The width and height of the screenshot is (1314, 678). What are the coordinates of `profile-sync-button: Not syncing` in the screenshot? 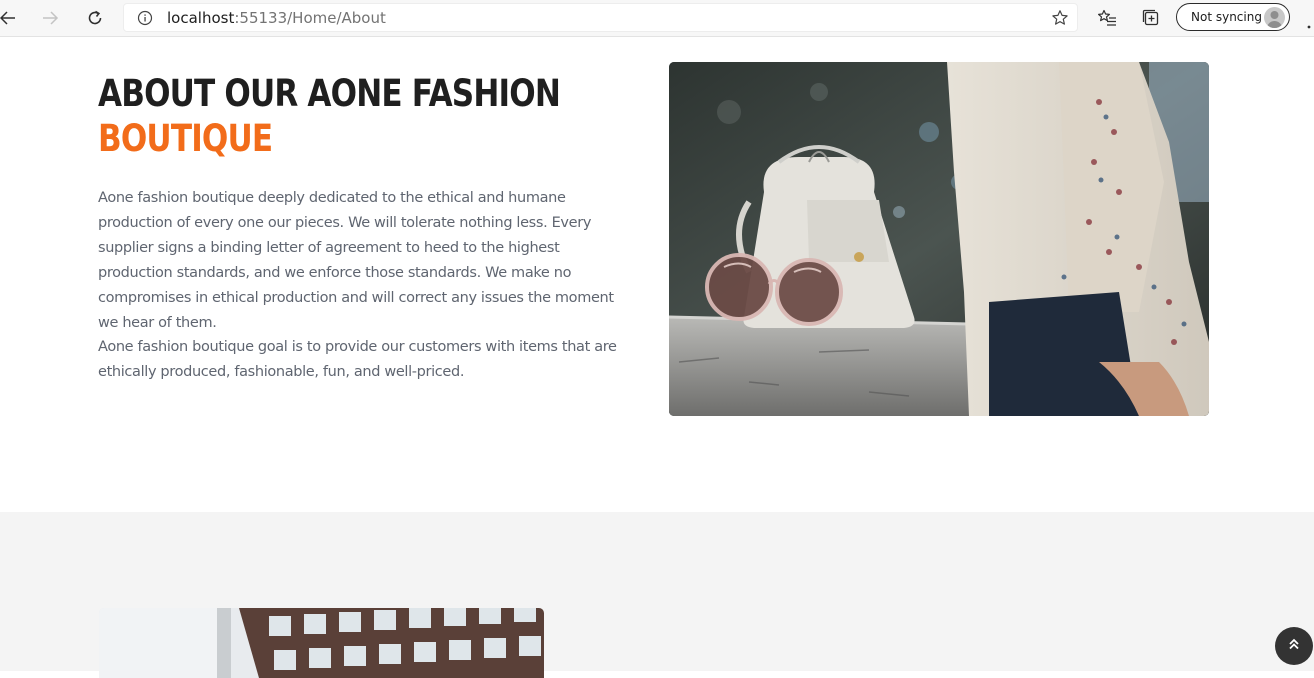 It's located at (1233, 17).